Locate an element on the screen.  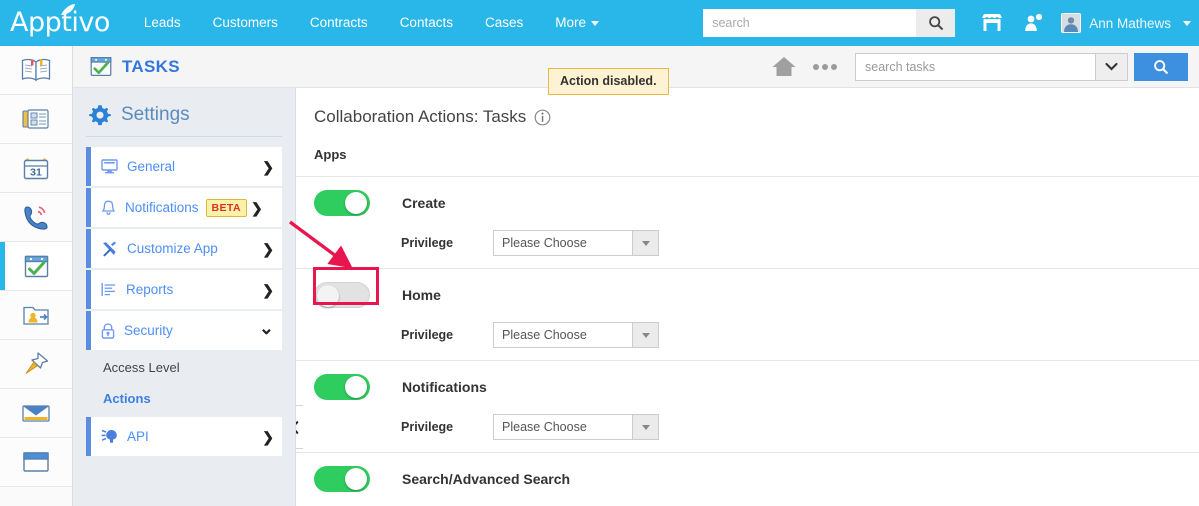
monitor-icon is located at coordinates (109, 166).